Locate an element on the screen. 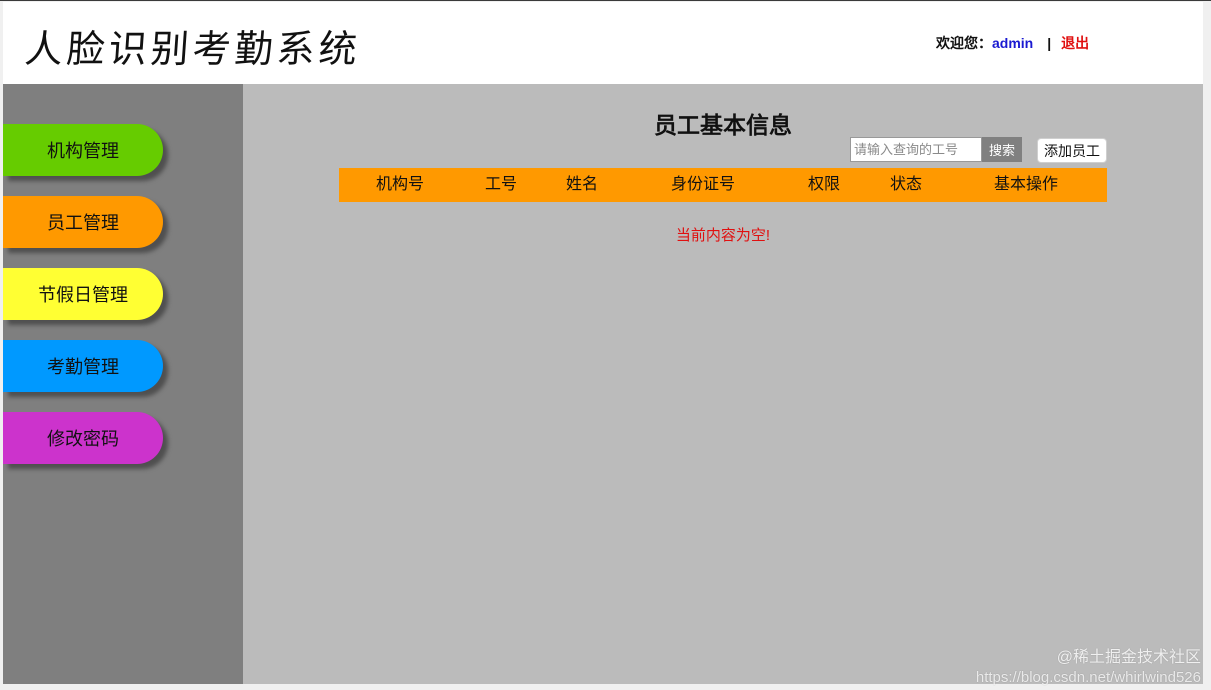 The height and width of the screenshot is (690, 1211). page-title: 员工基本信息 is located at coordinates (723, 125).